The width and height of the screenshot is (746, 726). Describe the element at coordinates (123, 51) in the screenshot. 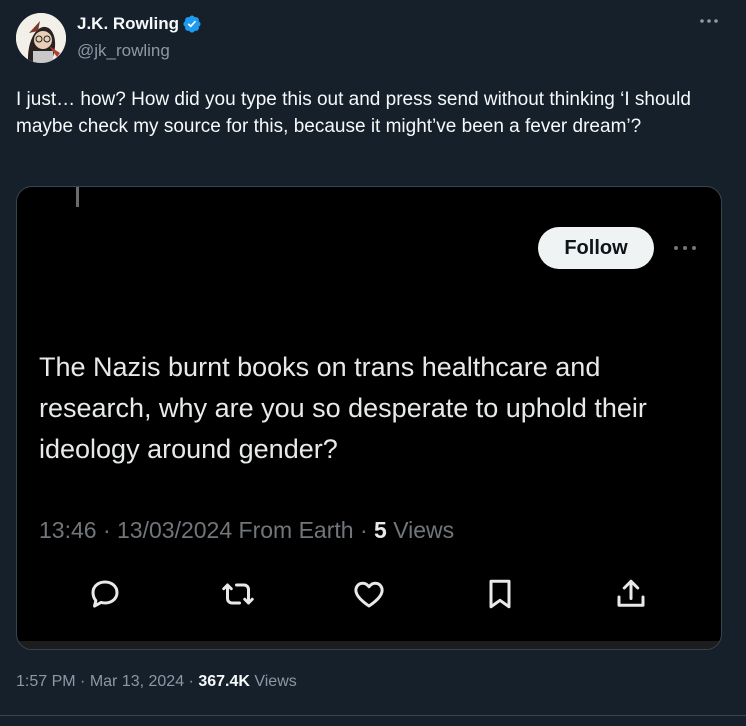

I see `author-handle: @jk_rowling` at that location.